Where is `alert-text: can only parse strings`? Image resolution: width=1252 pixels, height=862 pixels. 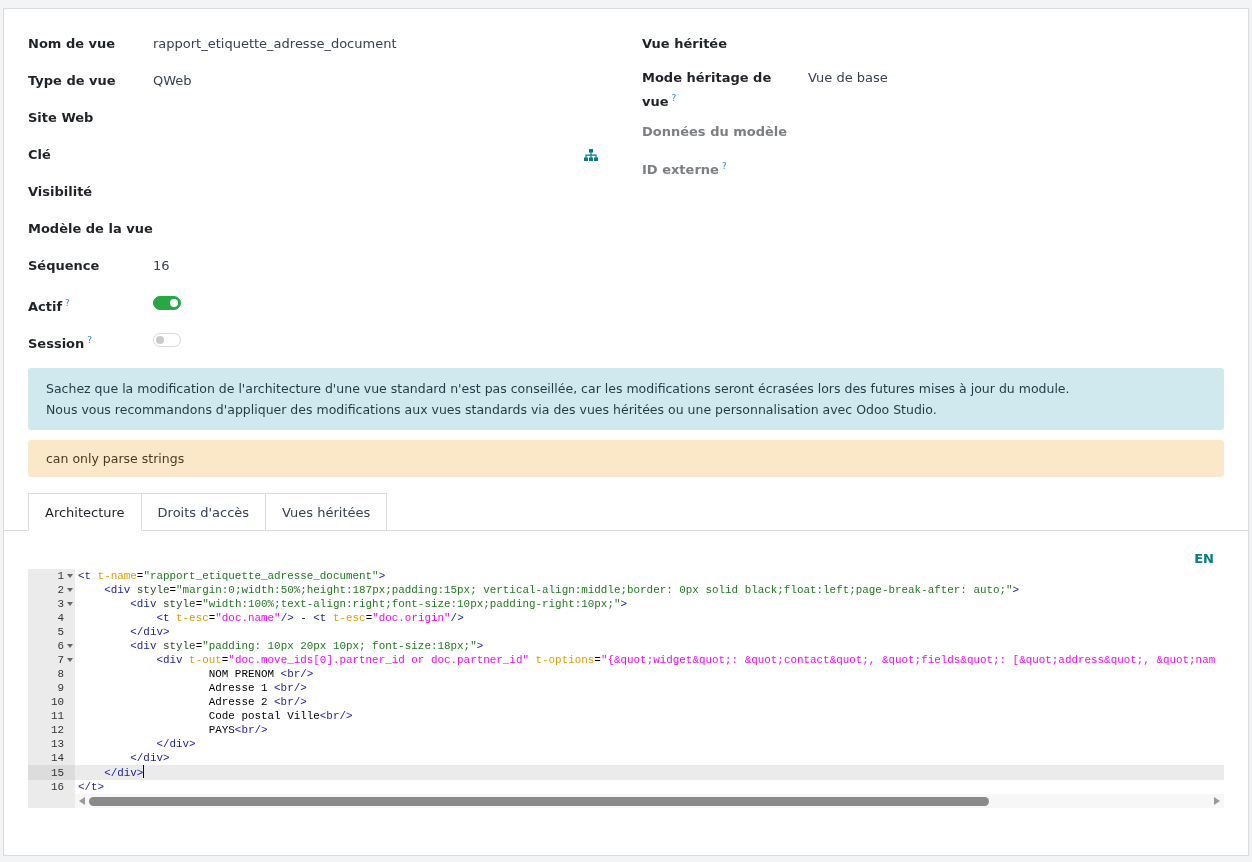
alert-text: can only parse strings is located at coordinates (116, 459).